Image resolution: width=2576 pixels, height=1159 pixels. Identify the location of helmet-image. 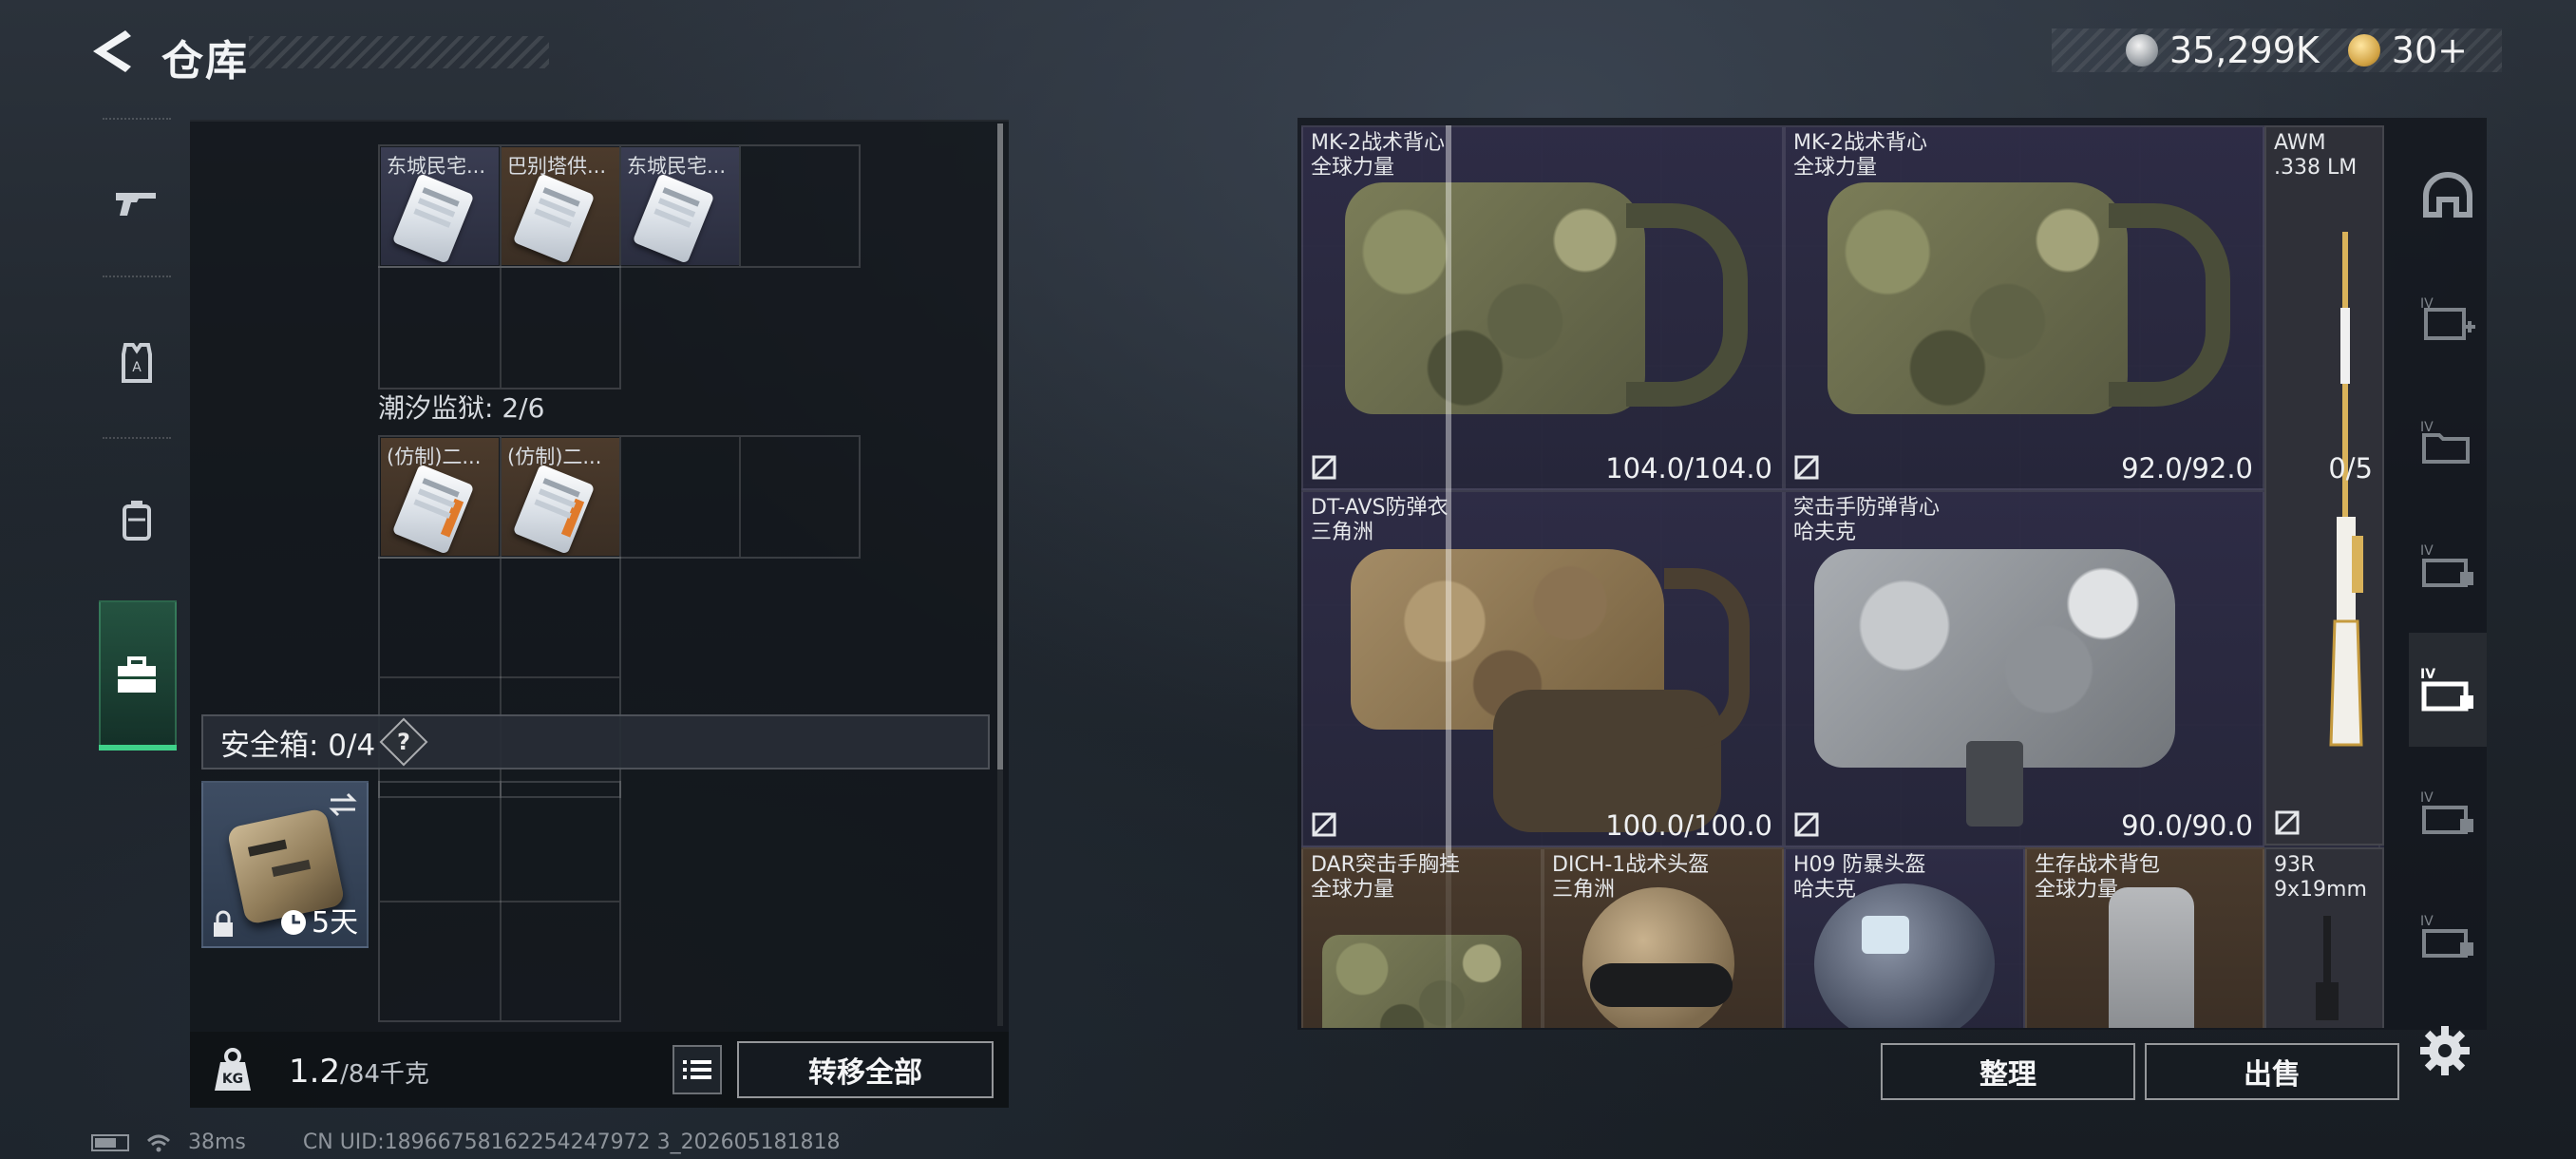
(1904, 956).